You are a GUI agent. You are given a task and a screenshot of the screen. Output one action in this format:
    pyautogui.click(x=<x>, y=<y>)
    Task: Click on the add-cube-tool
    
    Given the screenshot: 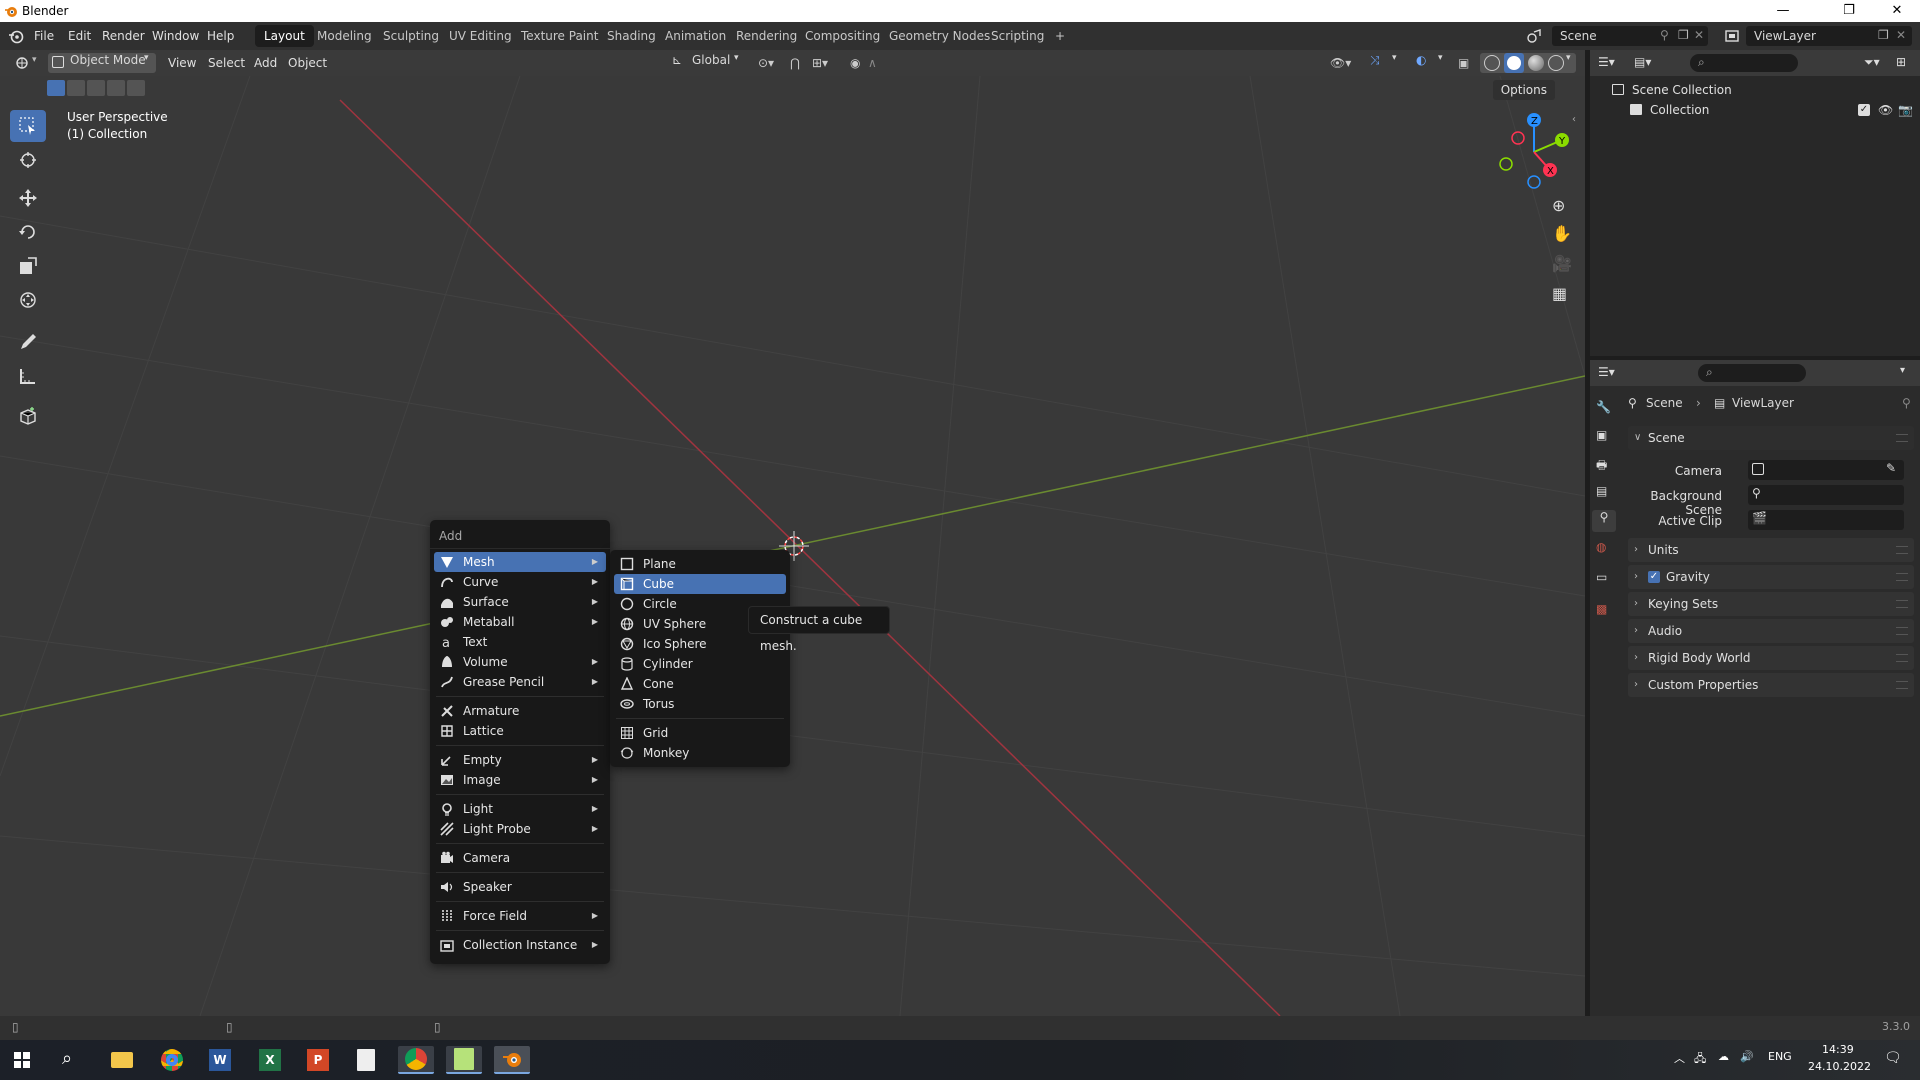 What is the action you would take?
    pyautogui.click(x=28, y=416)
    